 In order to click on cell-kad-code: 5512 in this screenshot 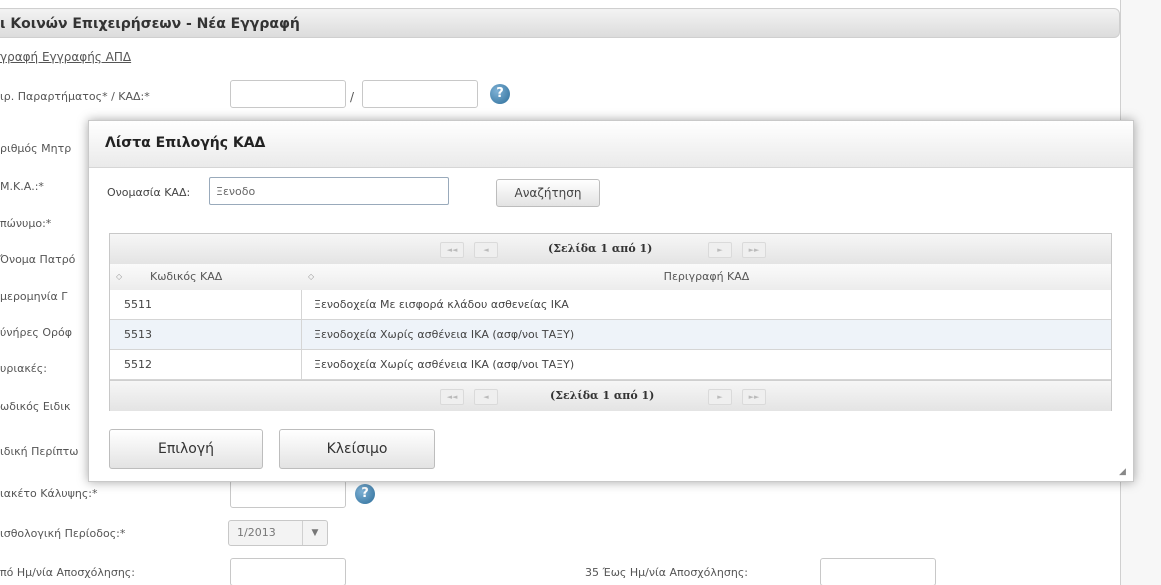, I will do `click(206, 365)`.